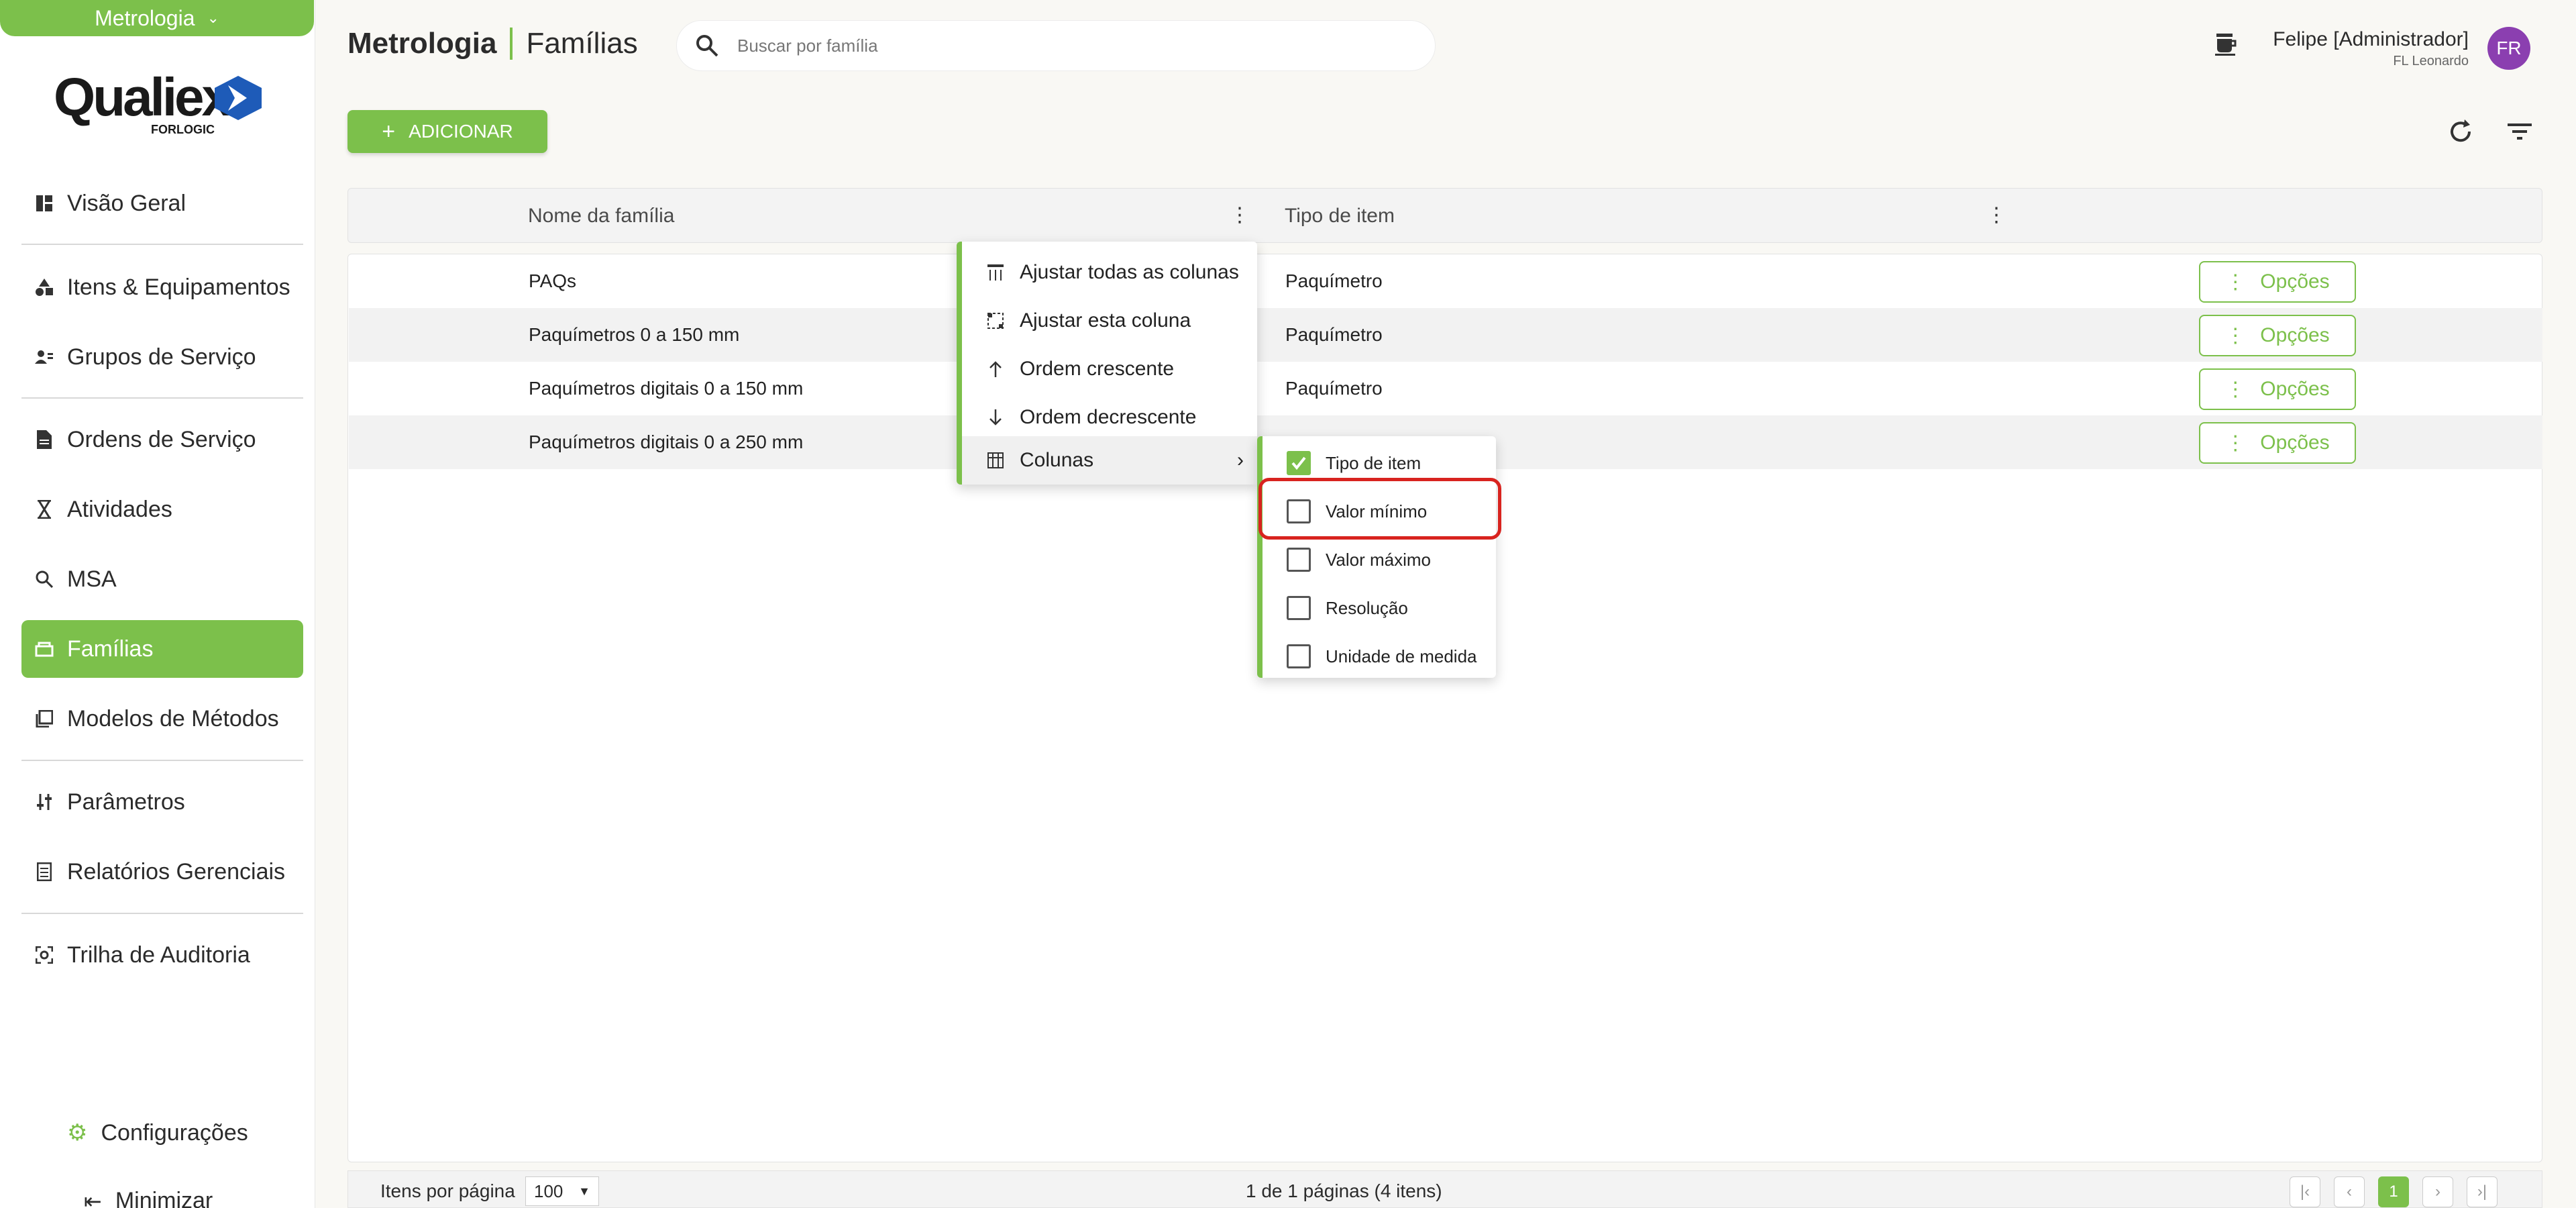 The image size is (2576, 1208). What do you see at coordinates (44, 204) in the screenshot?
I see `dashboard-icon` at bounding box center [44, 204].